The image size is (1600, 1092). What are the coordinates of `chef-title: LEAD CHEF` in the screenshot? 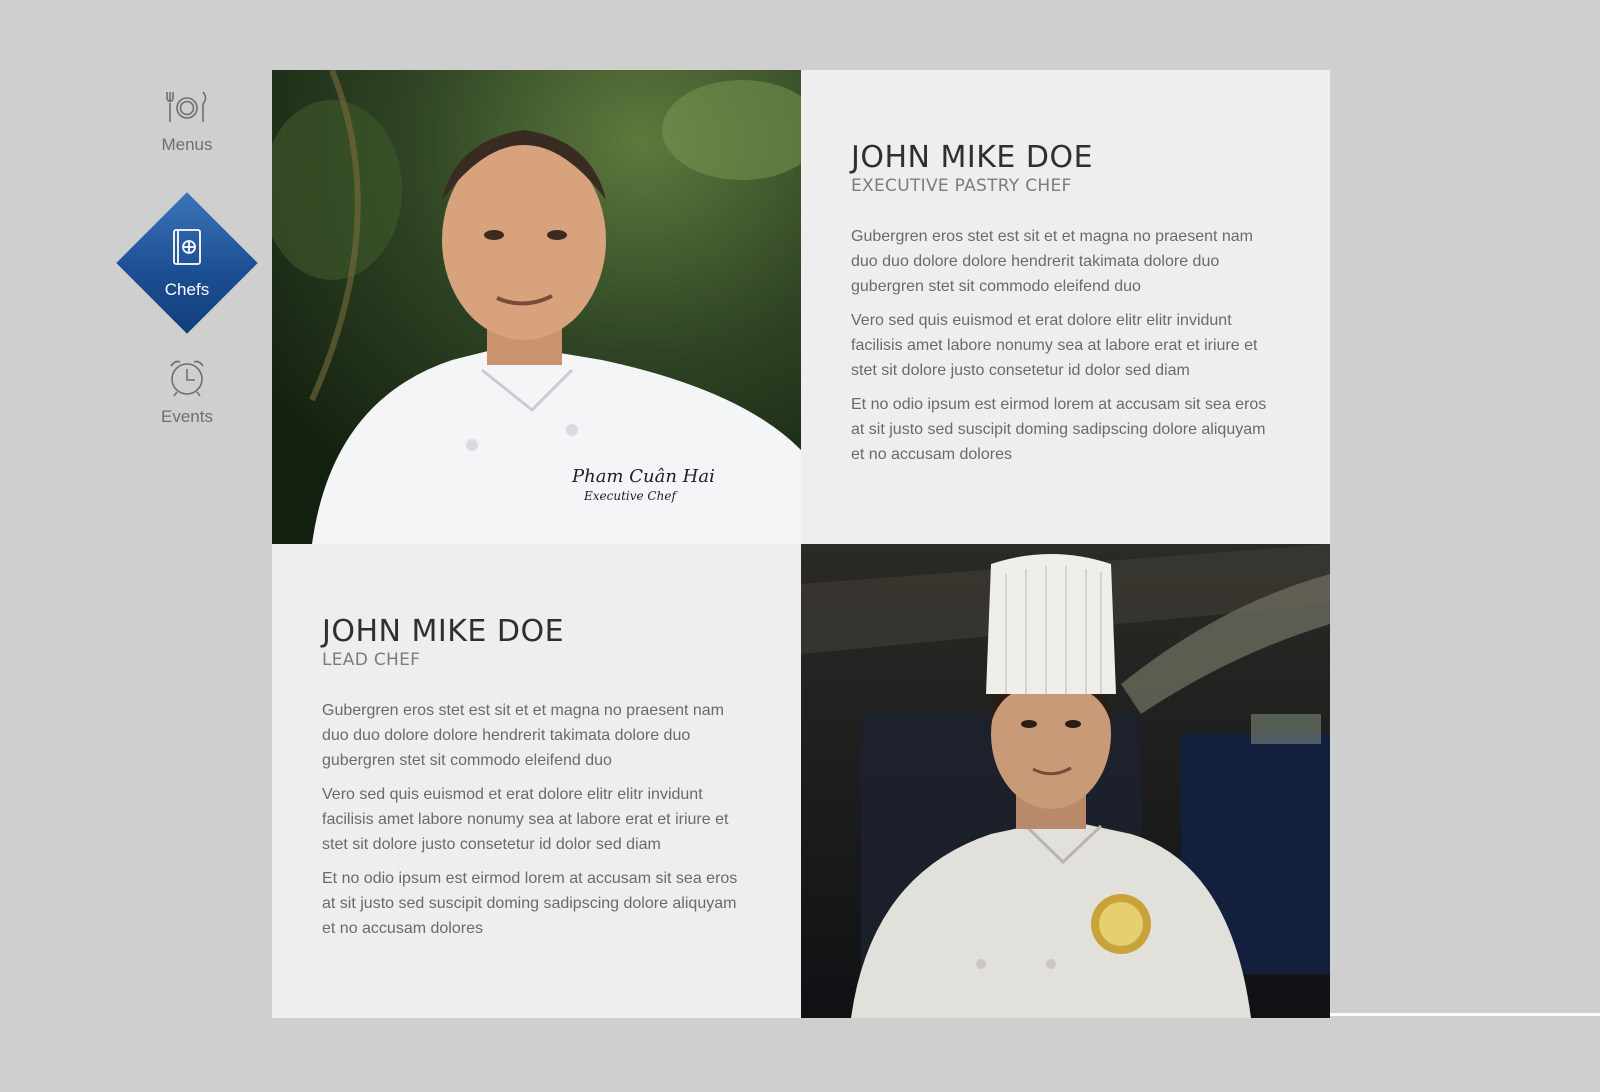 It's located at (371, 660).